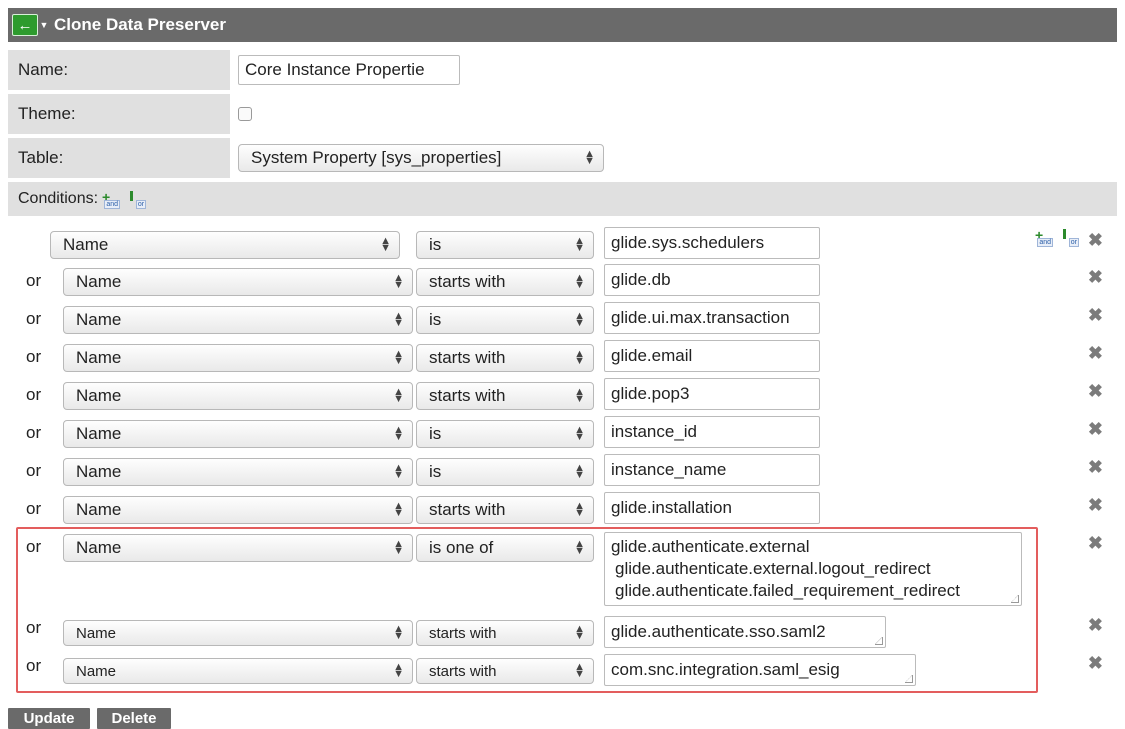 The width and height of the screenshot is (1125, 729). Describe the element at coordinates (140, 24) in the screenshot. I see `form-title: Clone Data Preserver` at that location.